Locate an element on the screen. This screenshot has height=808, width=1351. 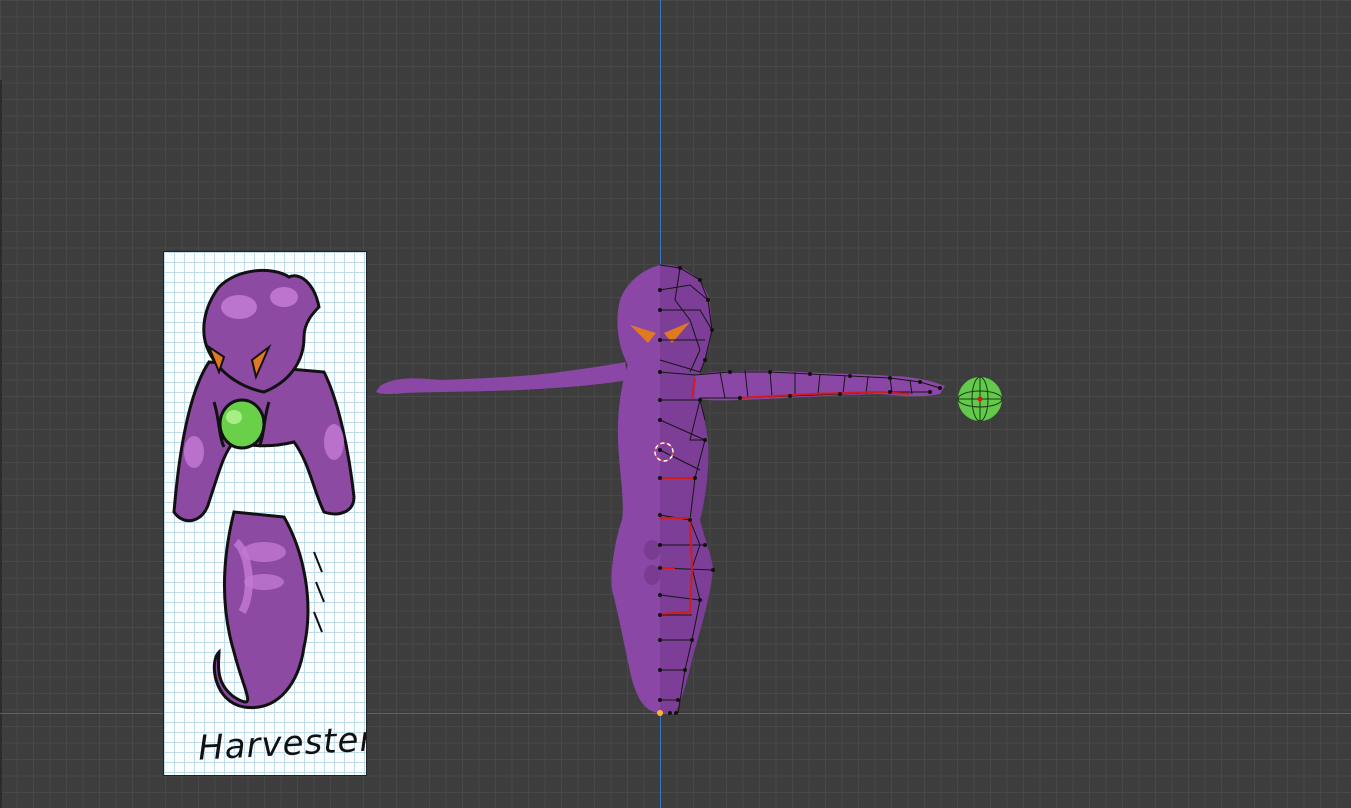
origin-point-icon is located at coordinates (660, 713).